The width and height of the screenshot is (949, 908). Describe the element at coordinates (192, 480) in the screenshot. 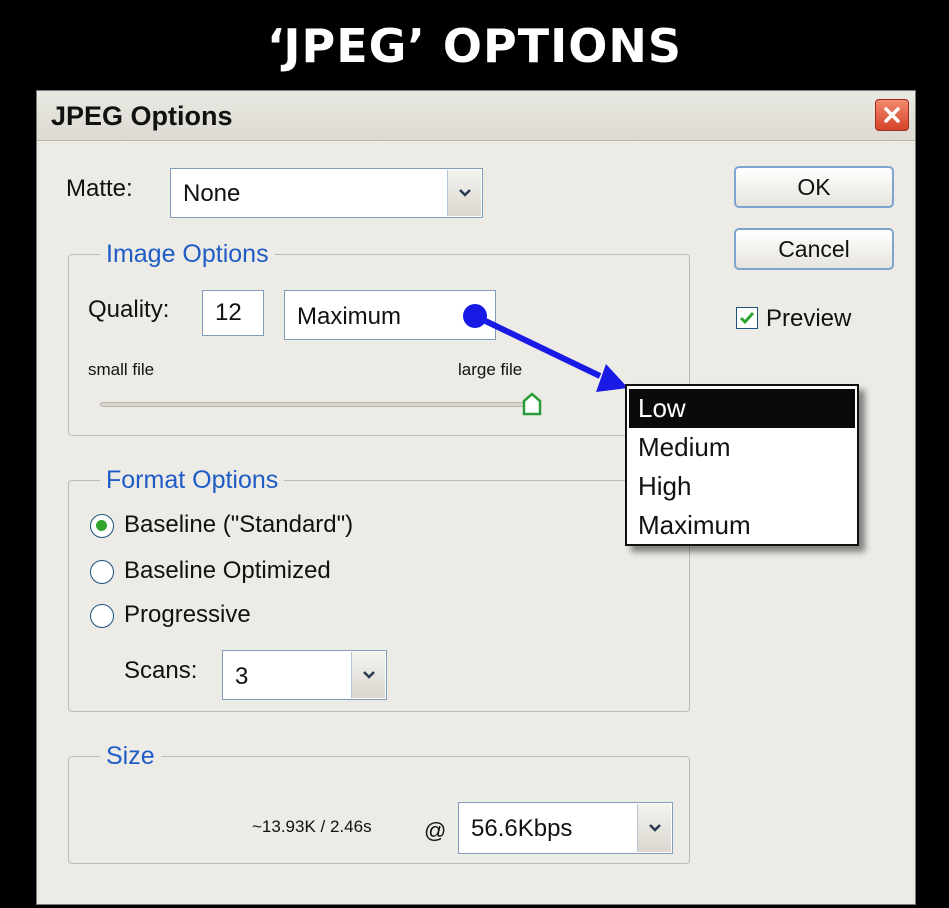

I see `format-options-legend: Format Options` at that location.